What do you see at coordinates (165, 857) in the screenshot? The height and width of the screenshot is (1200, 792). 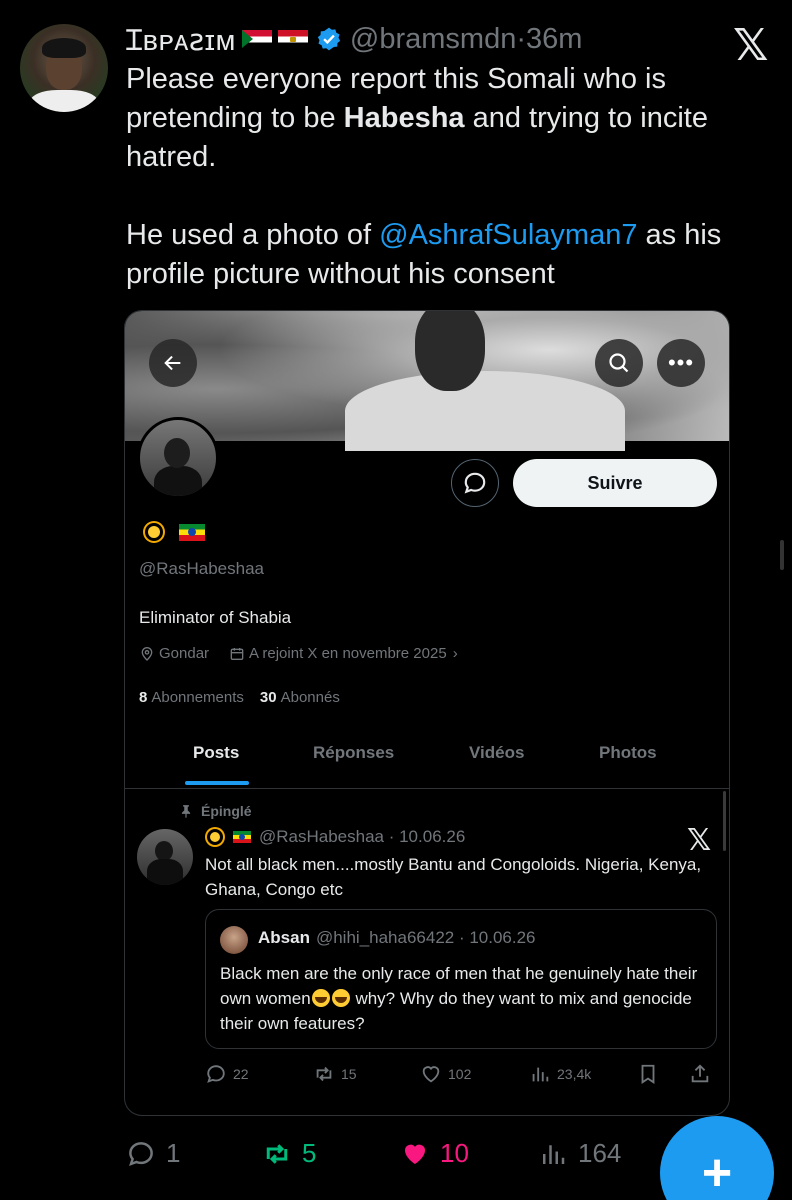 I see `post-avatar` at bounding box center [165, 857].